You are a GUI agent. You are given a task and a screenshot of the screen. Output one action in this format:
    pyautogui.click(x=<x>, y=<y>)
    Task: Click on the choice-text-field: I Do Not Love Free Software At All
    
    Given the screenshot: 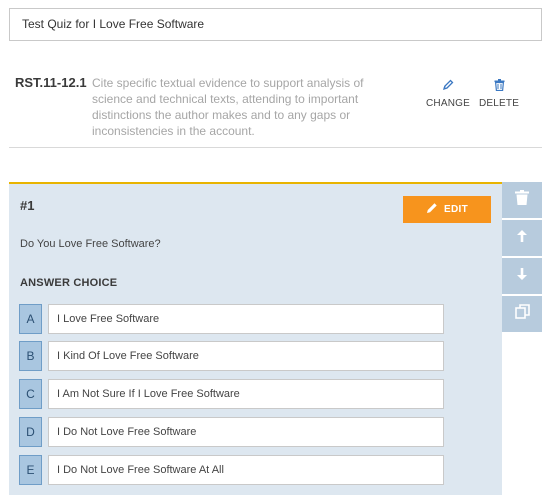 What is the action you would take?
    pyautogui.click(x=246, y=470)
    